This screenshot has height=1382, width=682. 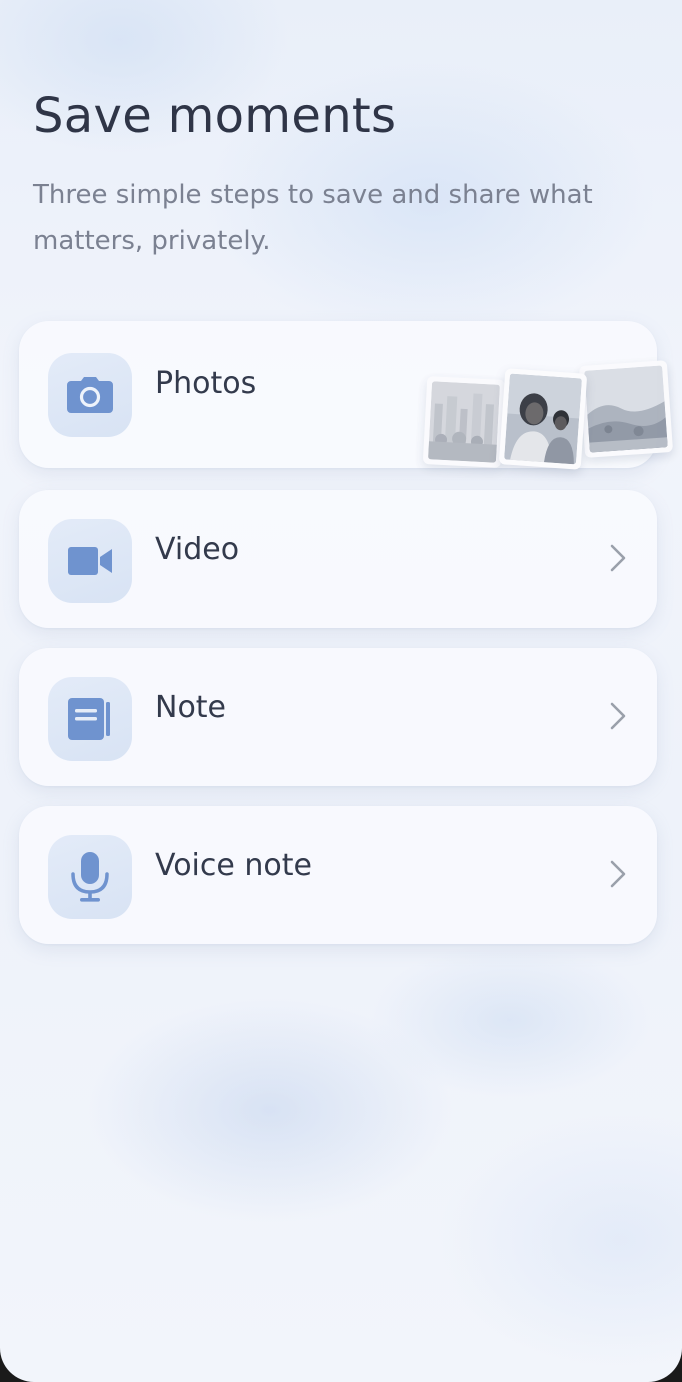 I want to click on couple-portrait-photo, so click(x=543, y=419).